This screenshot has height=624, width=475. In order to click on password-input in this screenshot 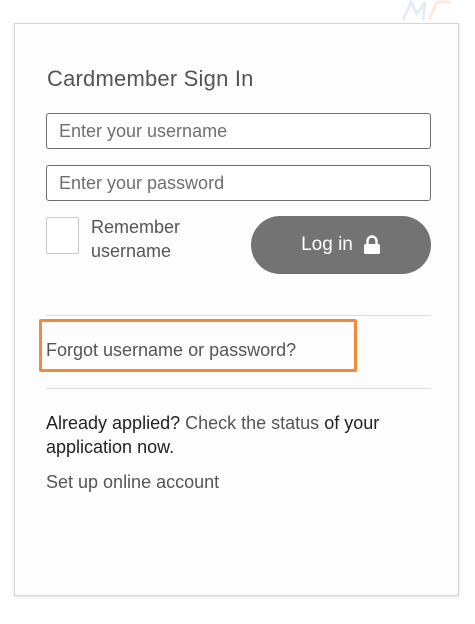, I will do `click(238, 183)`.